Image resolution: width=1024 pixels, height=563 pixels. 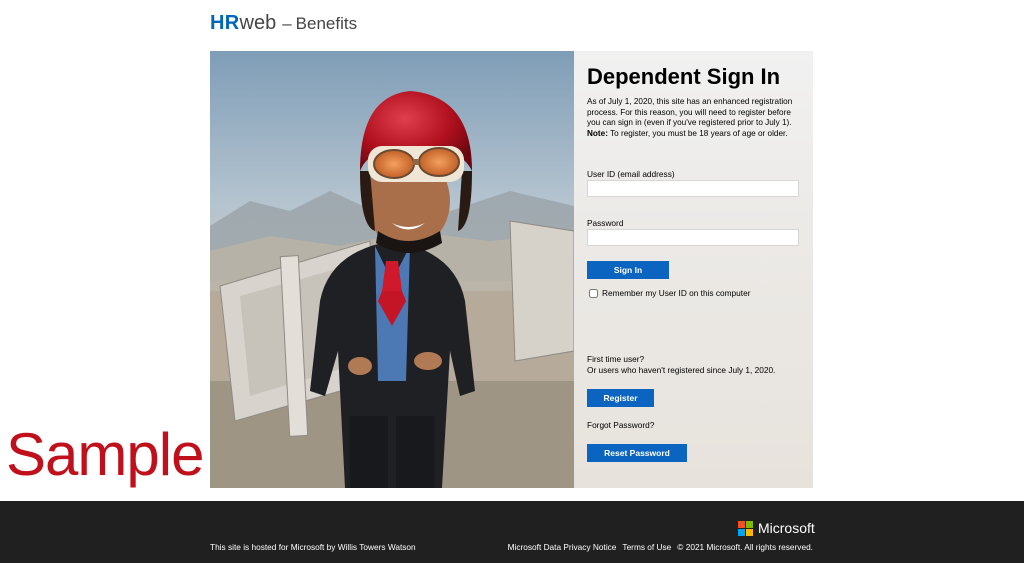 I want to click on password-input, so click(x=693, y=237).